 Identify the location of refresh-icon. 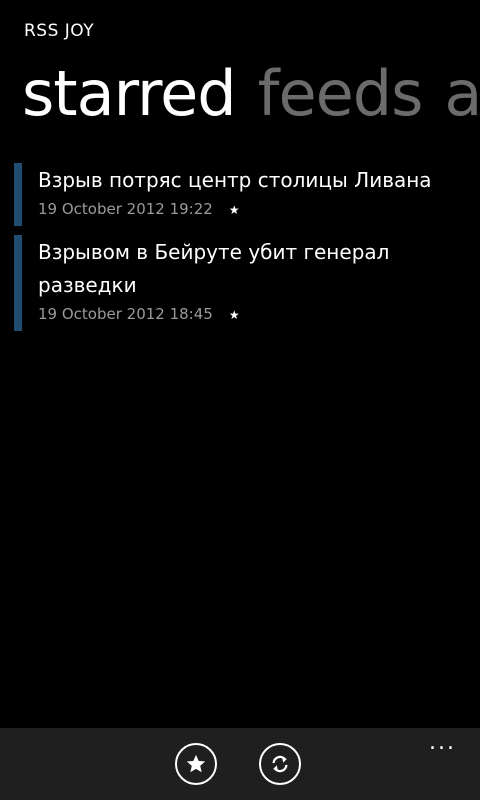
(280, 764).